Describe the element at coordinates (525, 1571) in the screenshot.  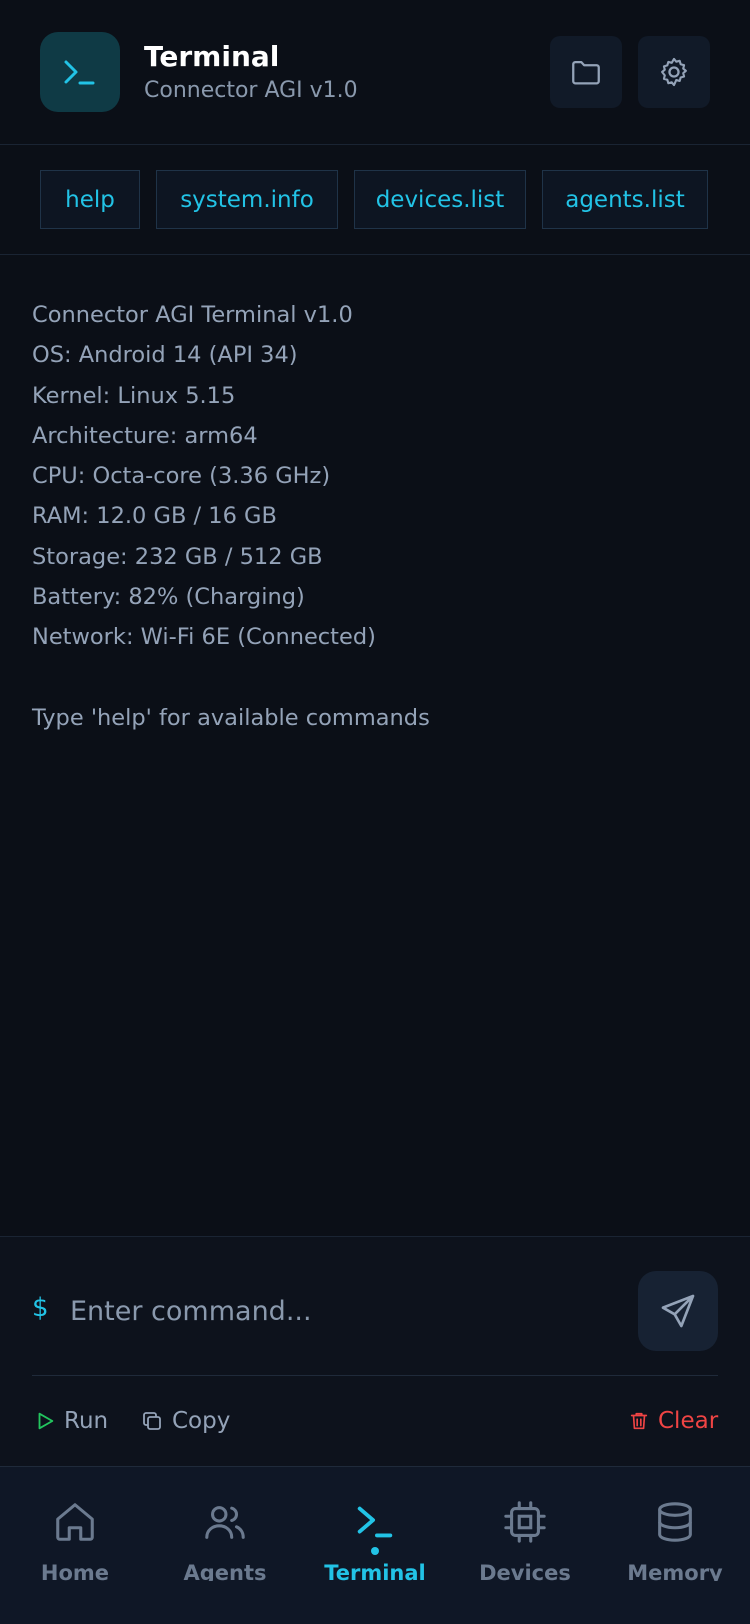
I see `nav-label-devices: Devices` at that location.